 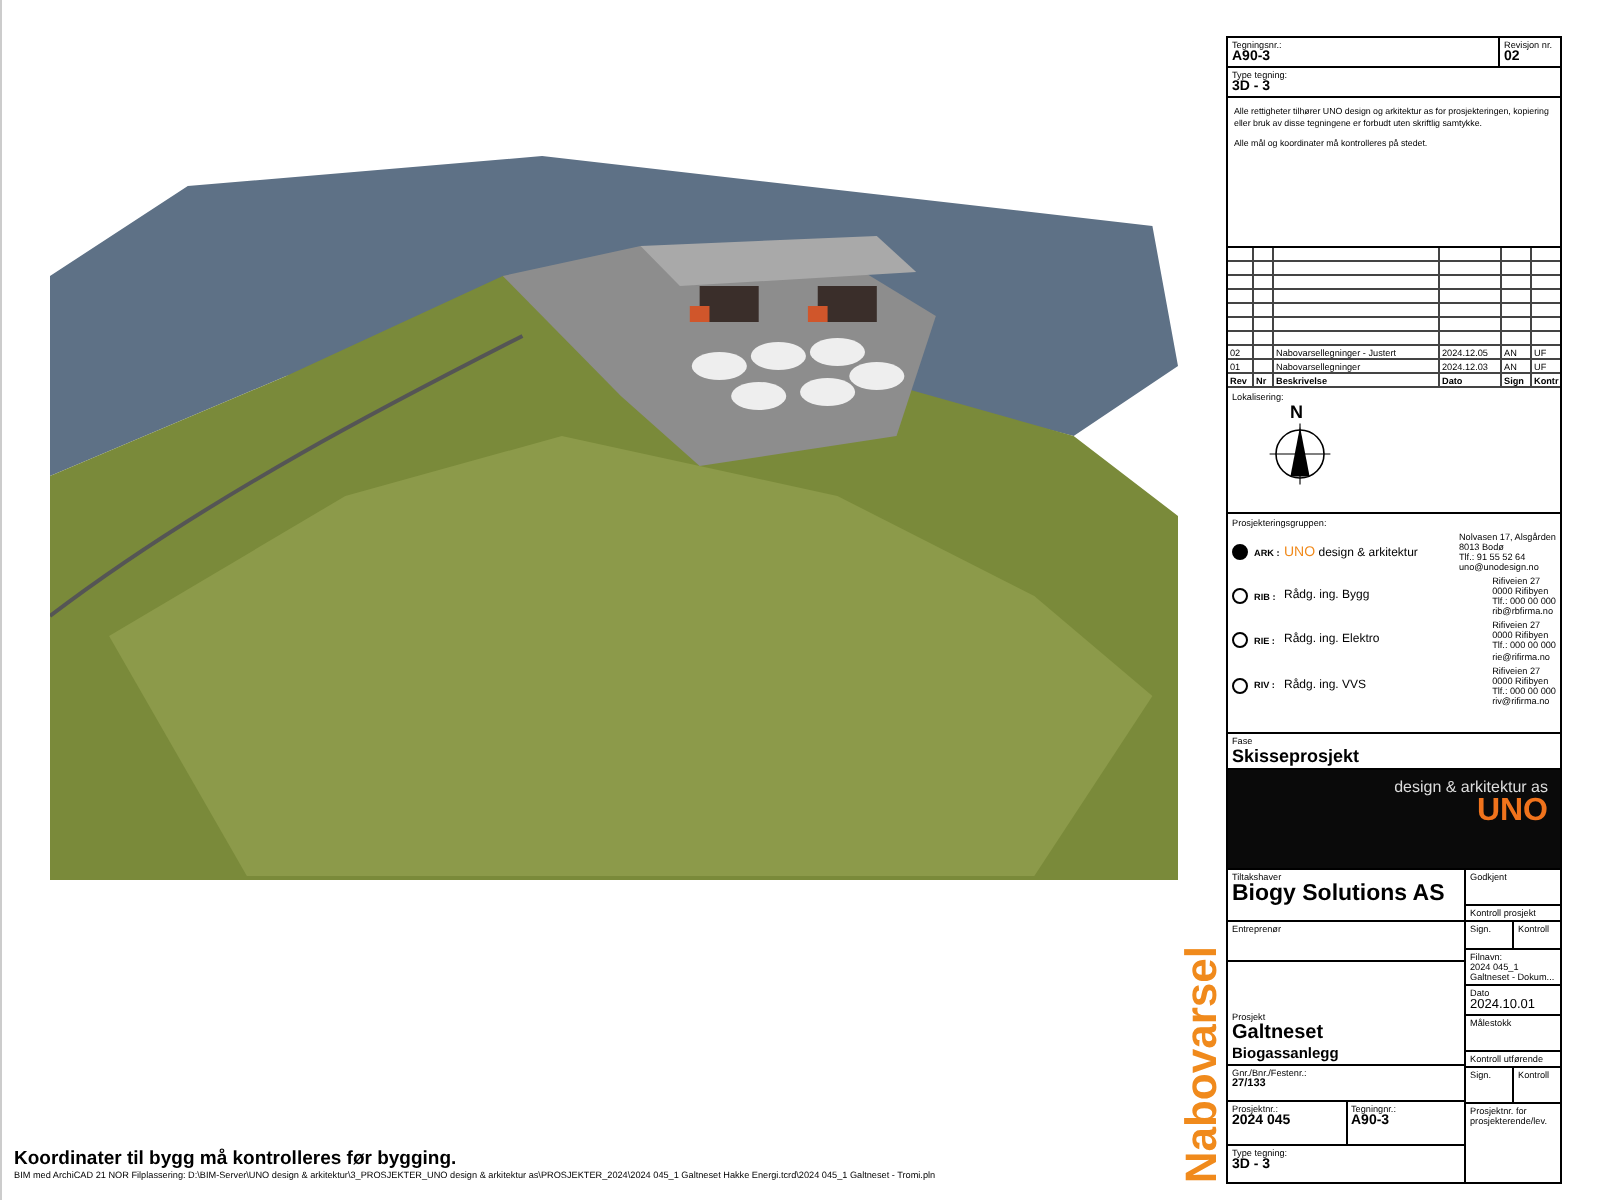 I want to click on client-name: Biogy Solutions AS, so click(x=1339, y=894).